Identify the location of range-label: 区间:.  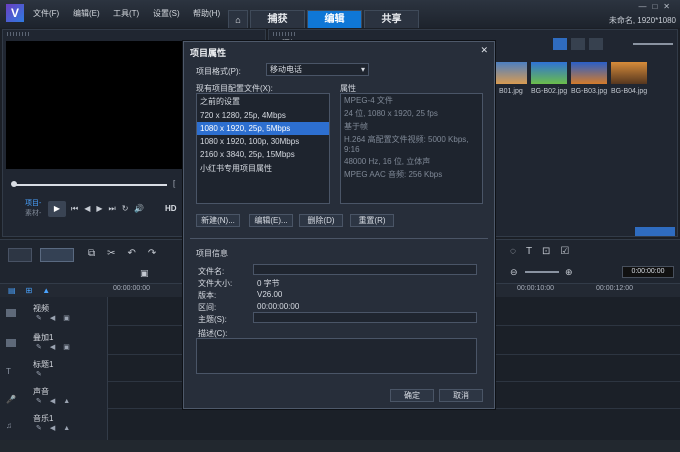
(207, 307).